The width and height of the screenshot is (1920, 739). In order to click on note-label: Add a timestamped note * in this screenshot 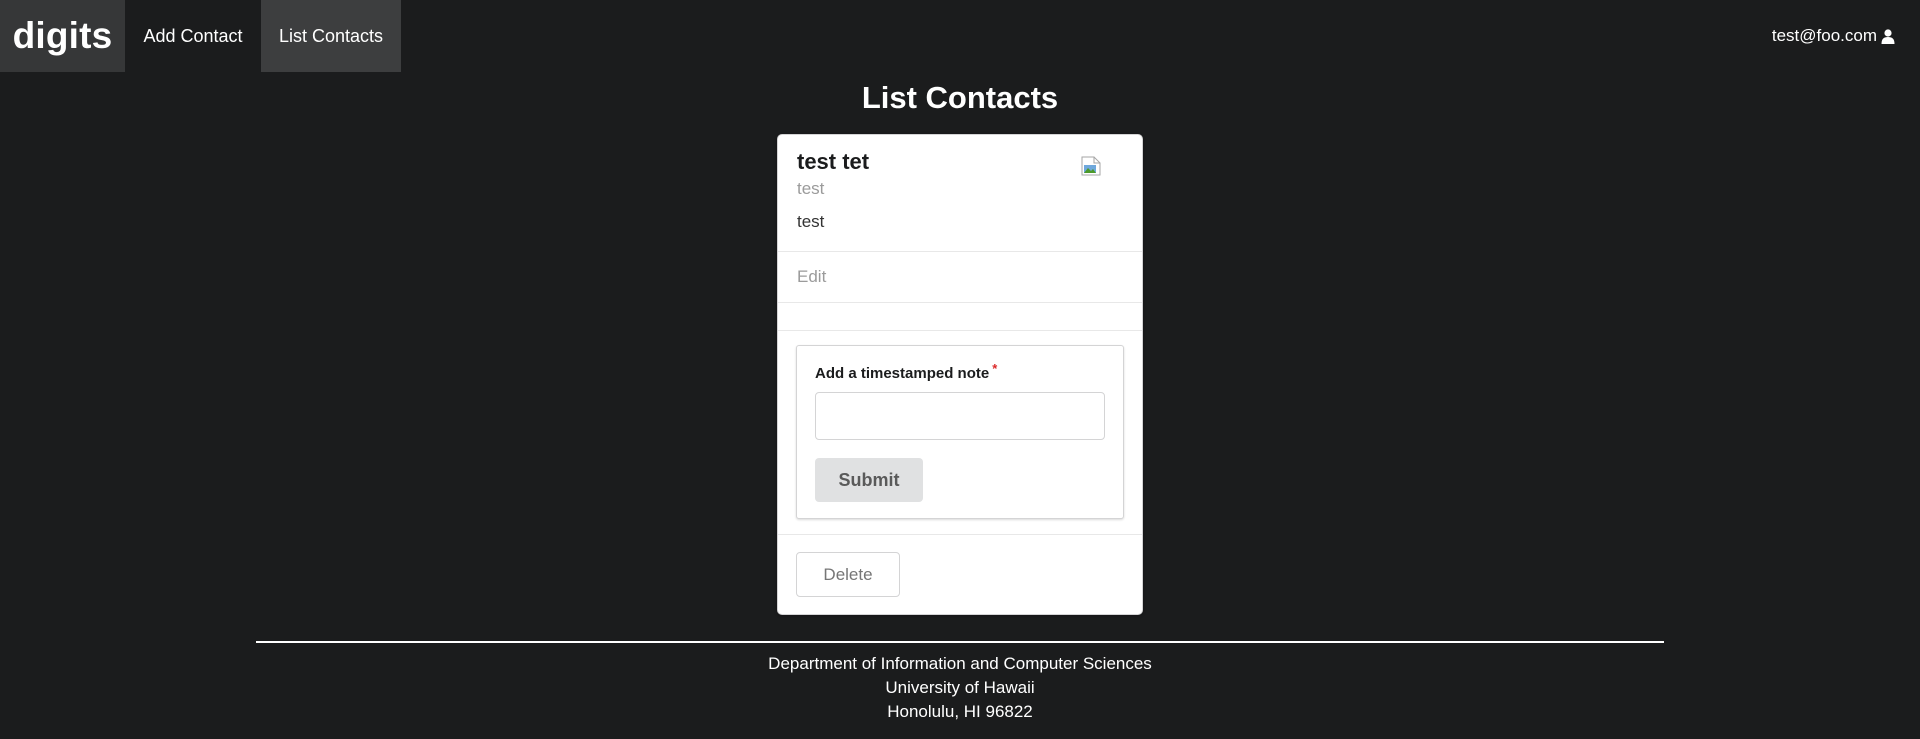, I will do `click(906, 371)`.